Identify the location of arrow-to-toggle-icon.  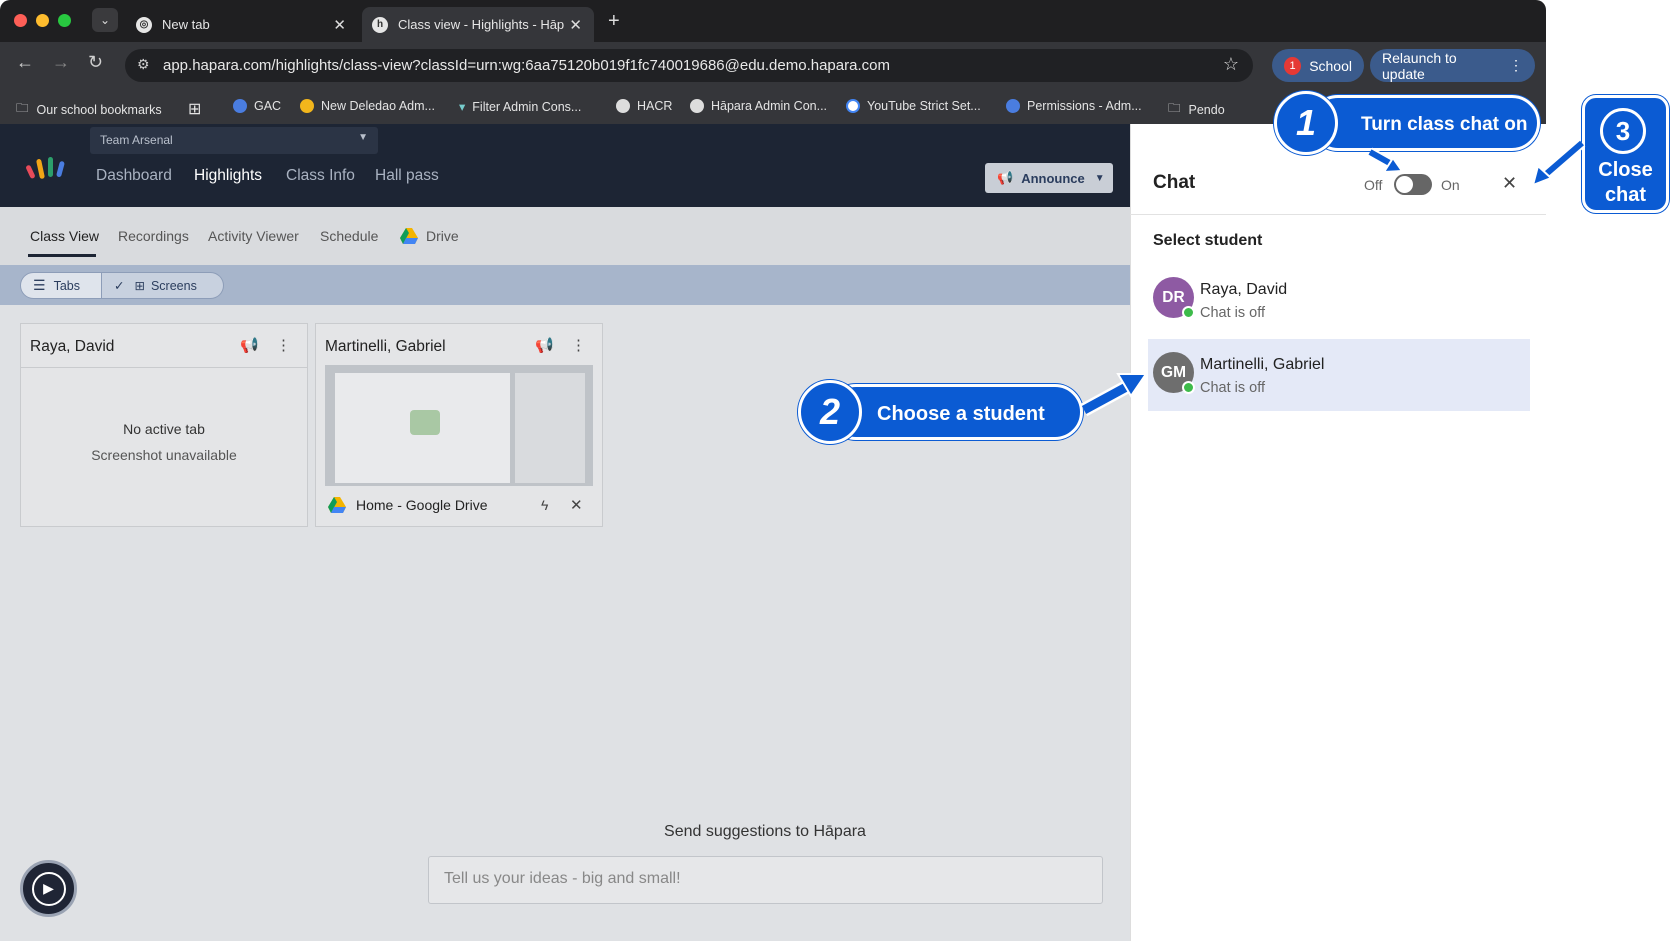
(1385, 160).